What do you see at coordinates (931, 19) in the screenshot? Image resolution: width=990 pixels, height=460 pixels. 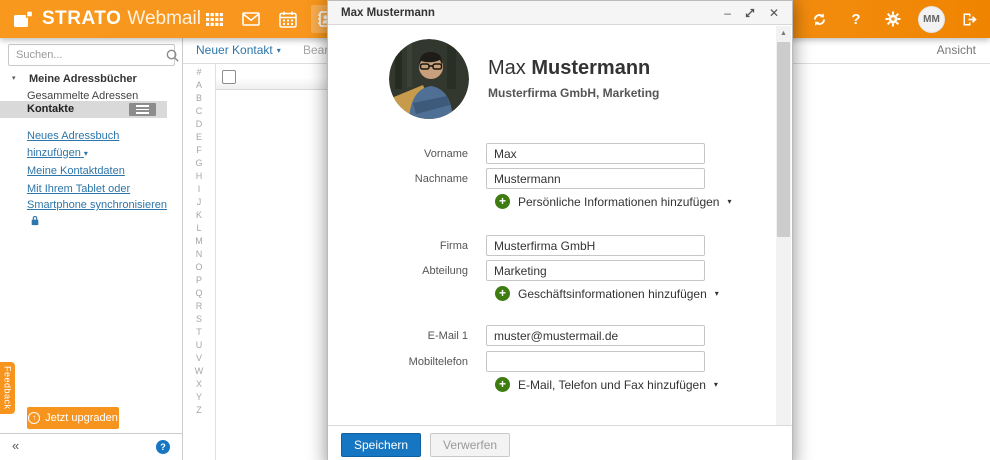 I see `user-avatar: MM` at bounding box center [931, 19].